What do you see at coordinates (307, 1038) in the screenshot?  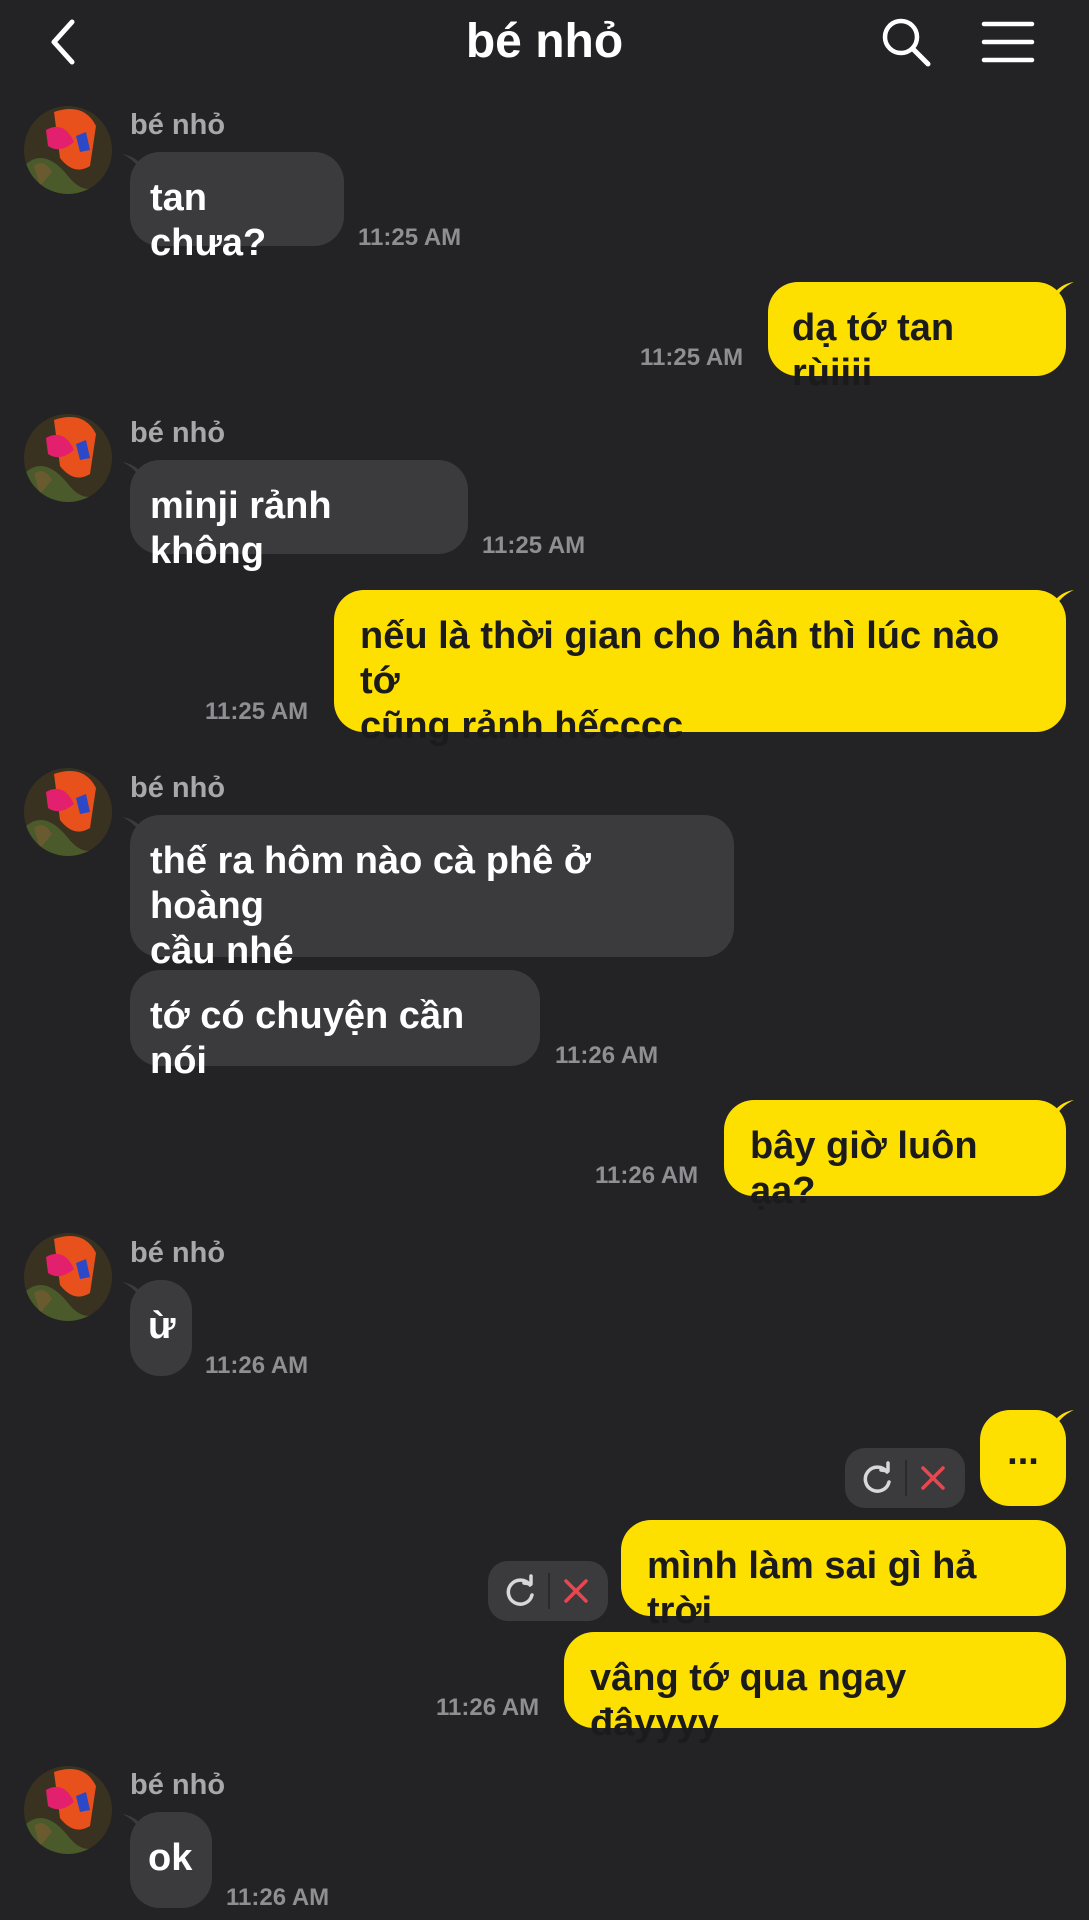 I see `message-text: tớ có chuyện cần nói` at bounding box center [307, 1038].